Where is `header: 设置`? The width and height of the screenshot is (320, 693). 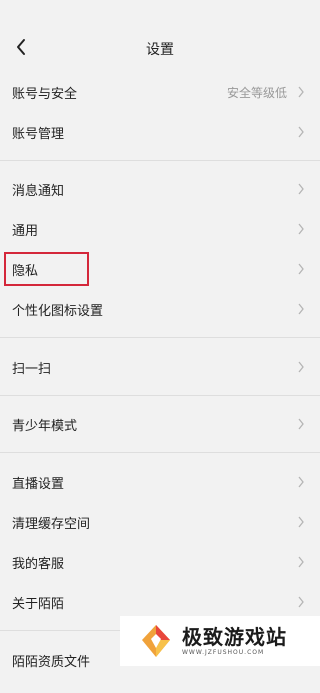 header: 设置 is located at coordinates (160, 37).